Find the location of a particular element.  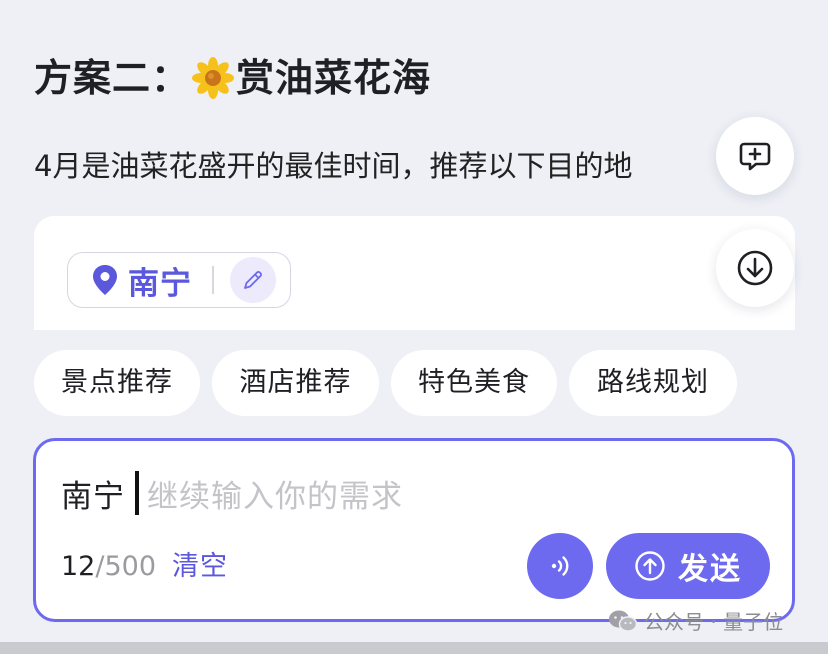

message-input: 南宁 继续输入你的需求 is located at coordinates (232, 493).